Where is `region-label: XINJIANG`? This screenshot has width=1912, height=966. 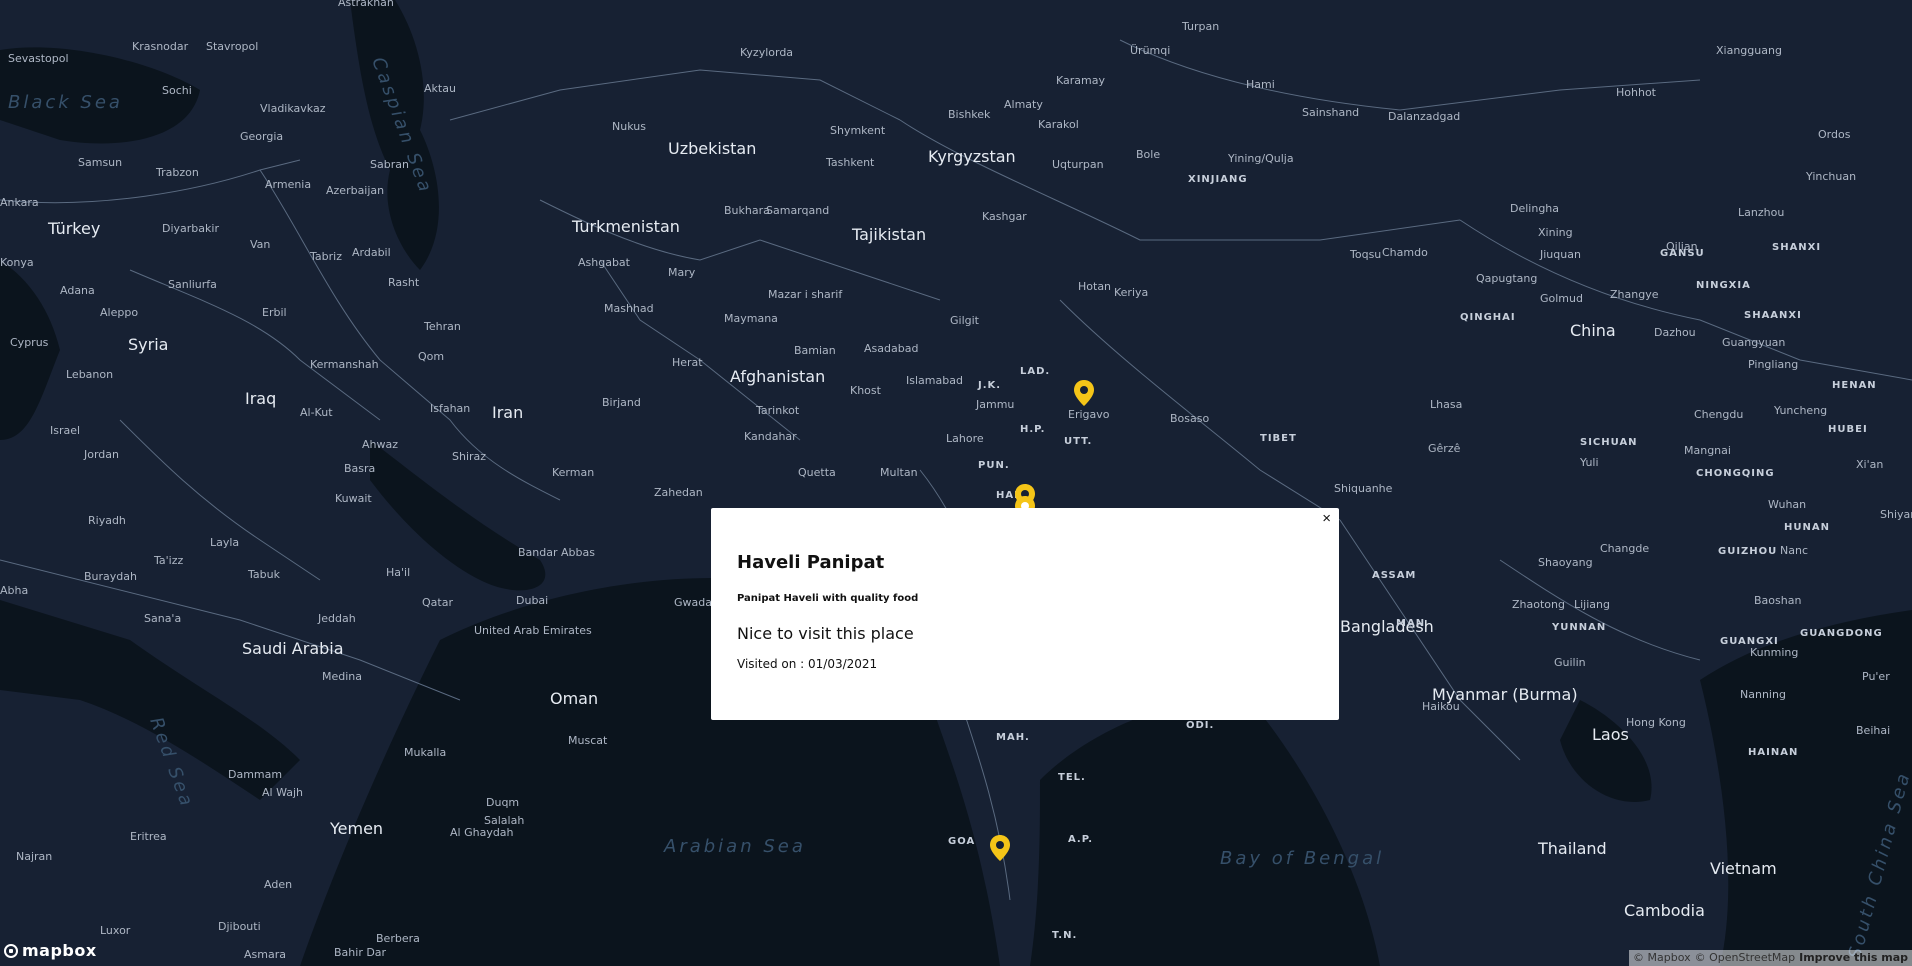
region-label: XINJIANG is located at coordinates (1218, 179).